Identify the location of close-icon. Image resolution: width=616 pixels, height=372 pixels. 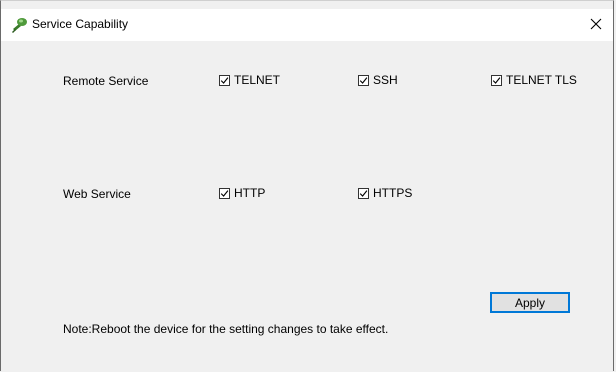
(596, 24).